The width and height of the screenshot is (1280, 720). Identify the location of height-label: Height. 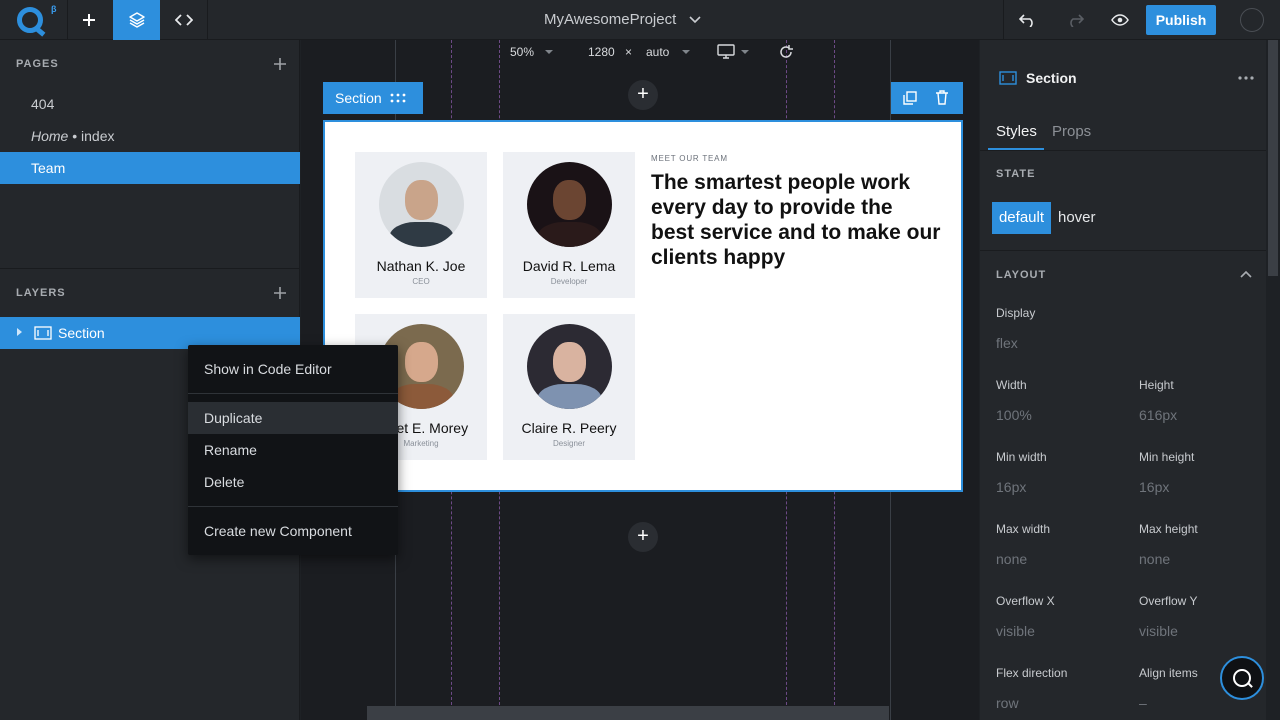
(1156, 385).